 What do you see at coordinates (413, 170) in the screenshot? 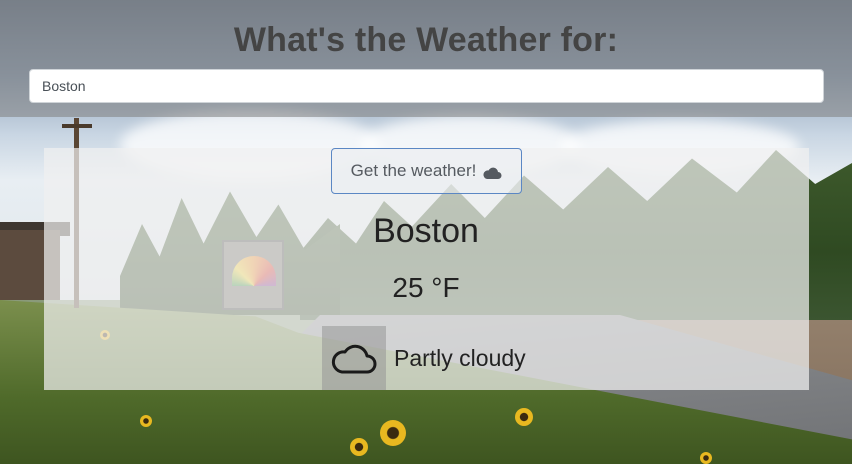
I see `get-weather-button-label: Get the weather!` at bounding box center [413, 170].